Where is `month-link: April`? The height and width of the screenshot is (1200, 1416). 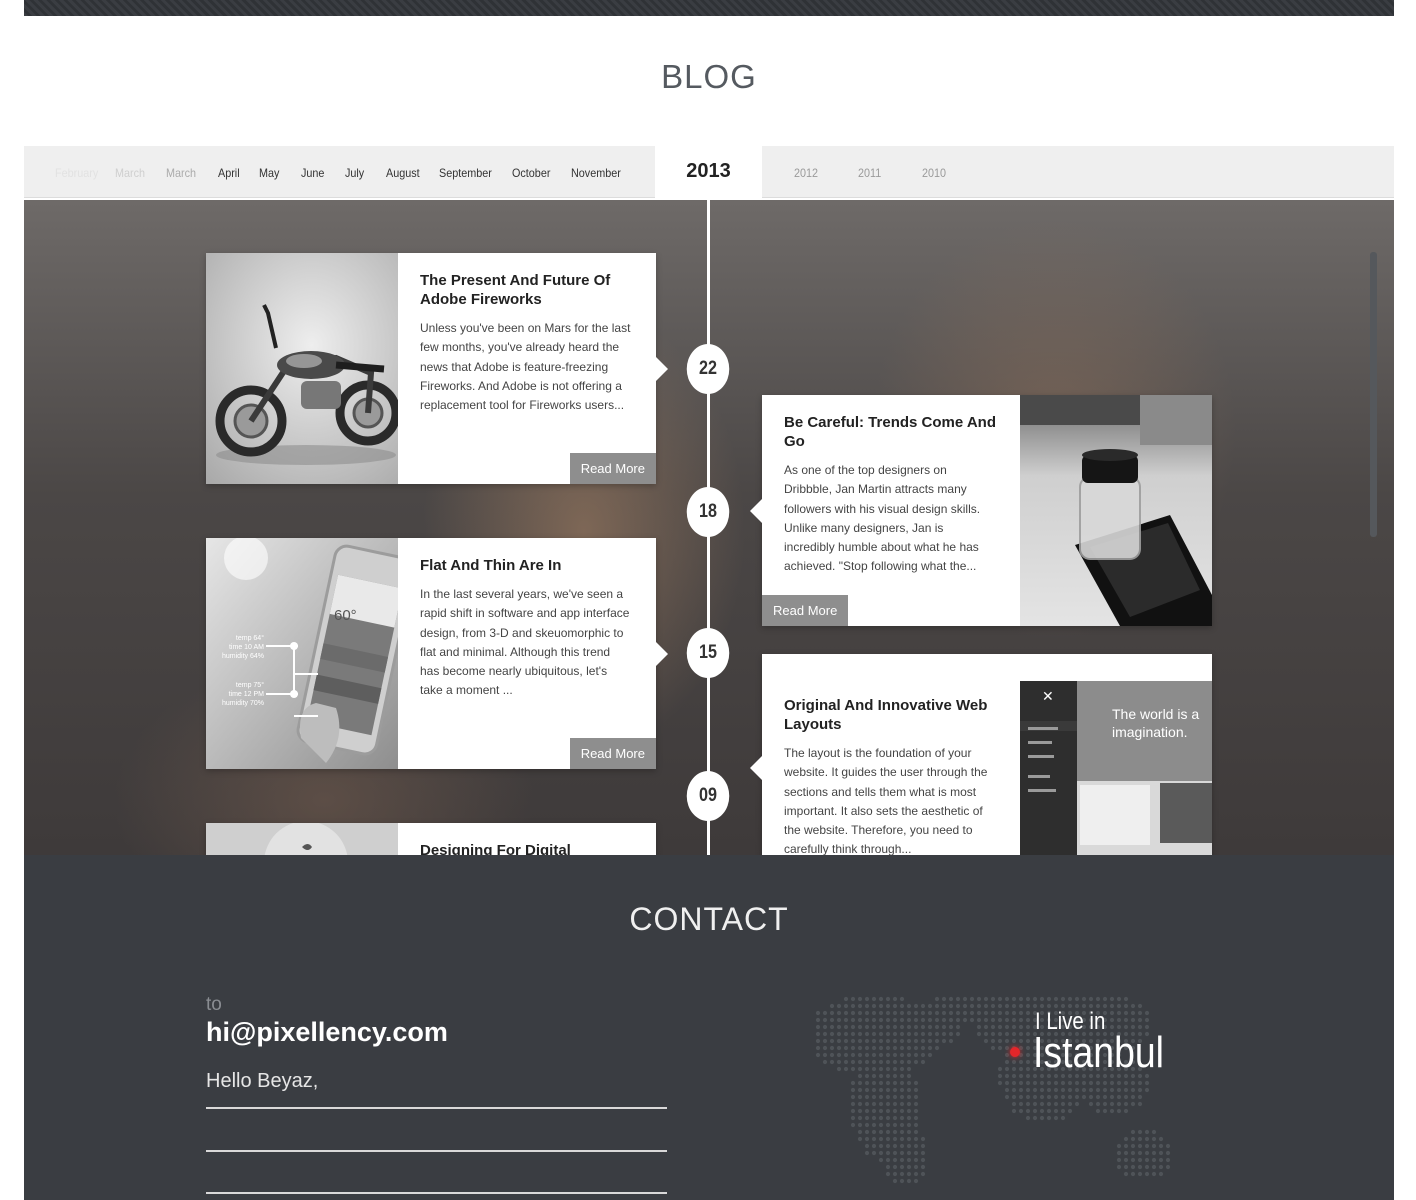 month-link: April is located at coordinates (229, 173).